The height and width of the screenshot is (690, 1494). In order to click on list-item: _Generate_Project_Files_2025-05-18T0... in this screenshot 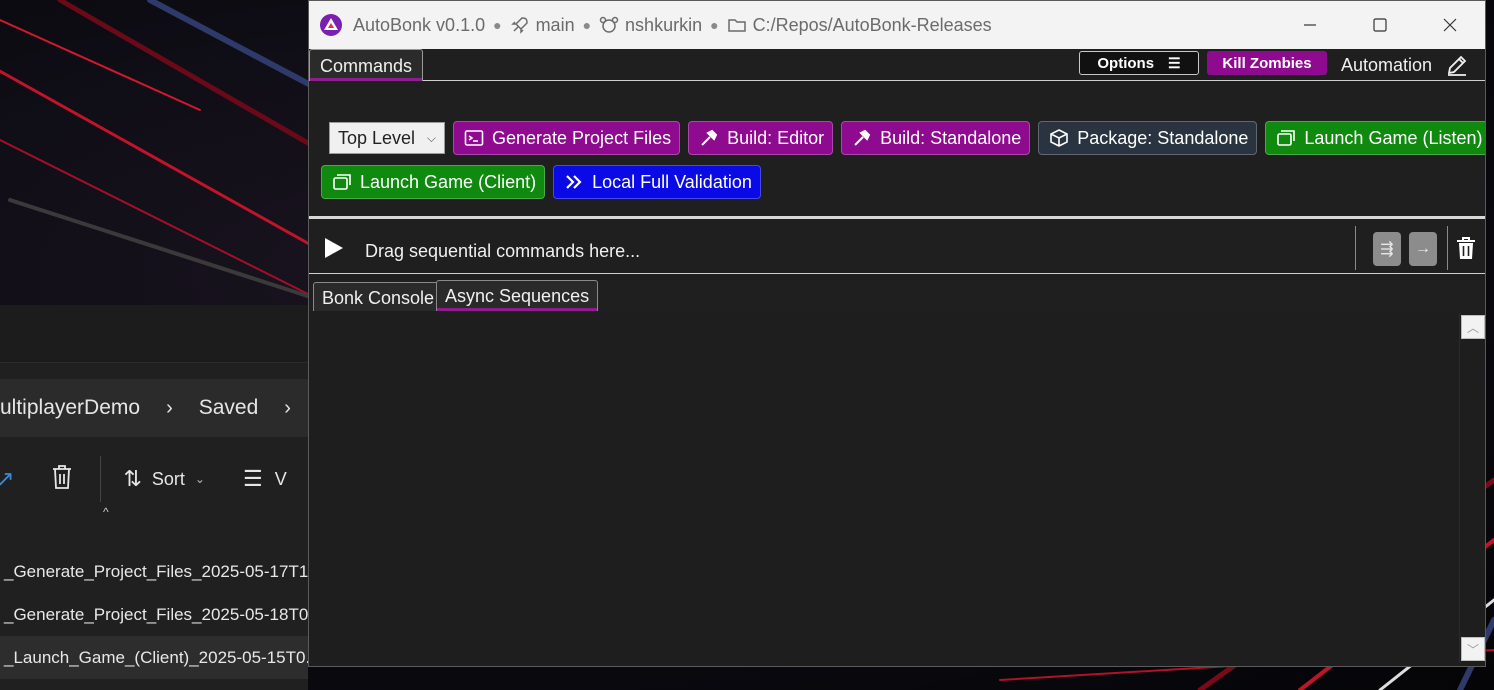, I will do `click(154, 614)`.